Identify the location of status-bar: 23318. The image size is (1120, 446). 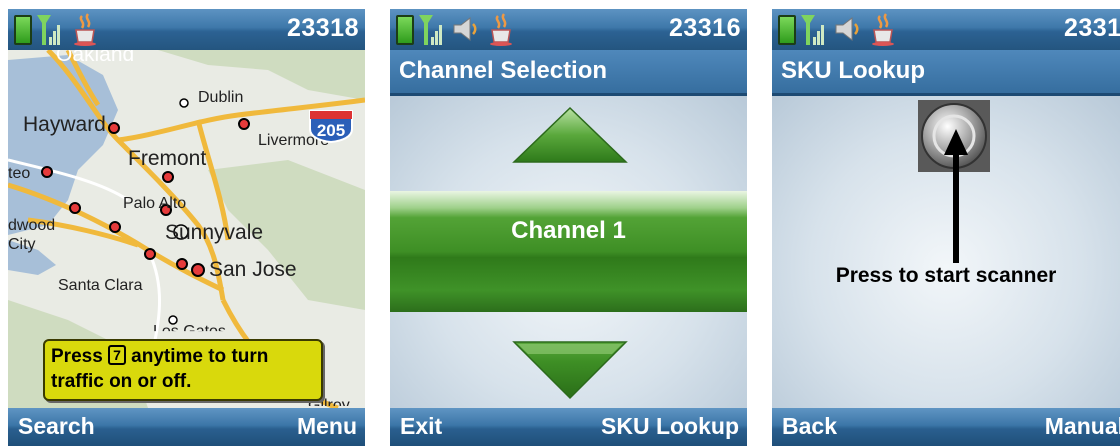
(186, 29).